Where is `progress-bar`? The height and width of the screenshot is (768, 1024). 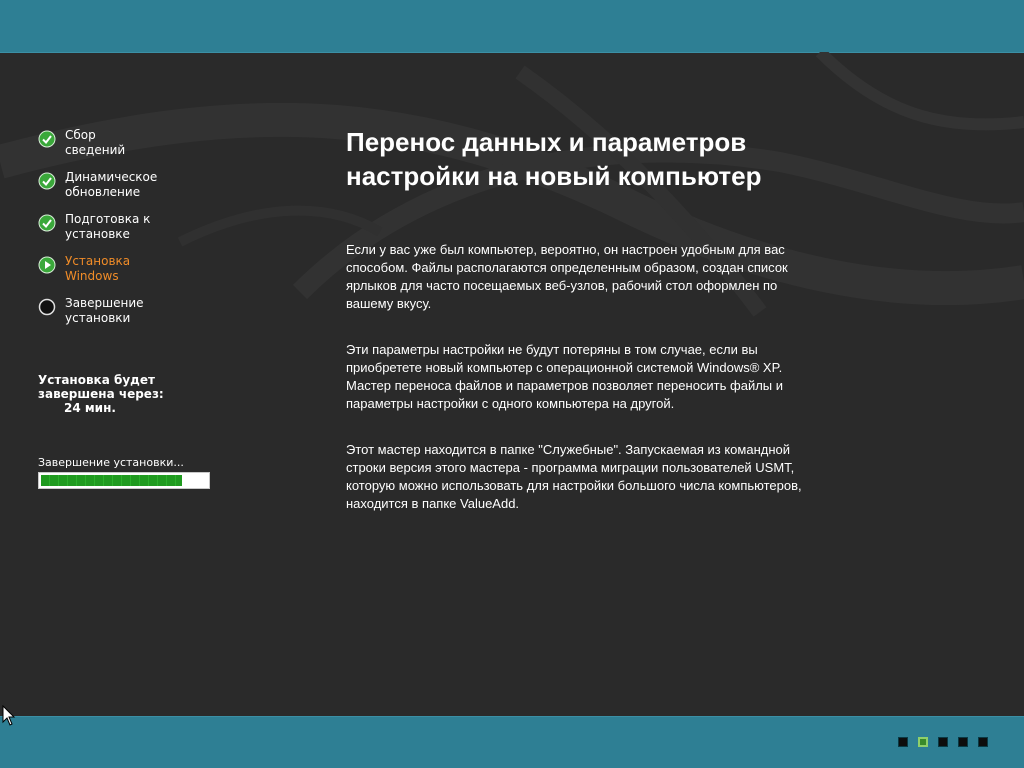 progress-bar is located at coordinates (124, 480).